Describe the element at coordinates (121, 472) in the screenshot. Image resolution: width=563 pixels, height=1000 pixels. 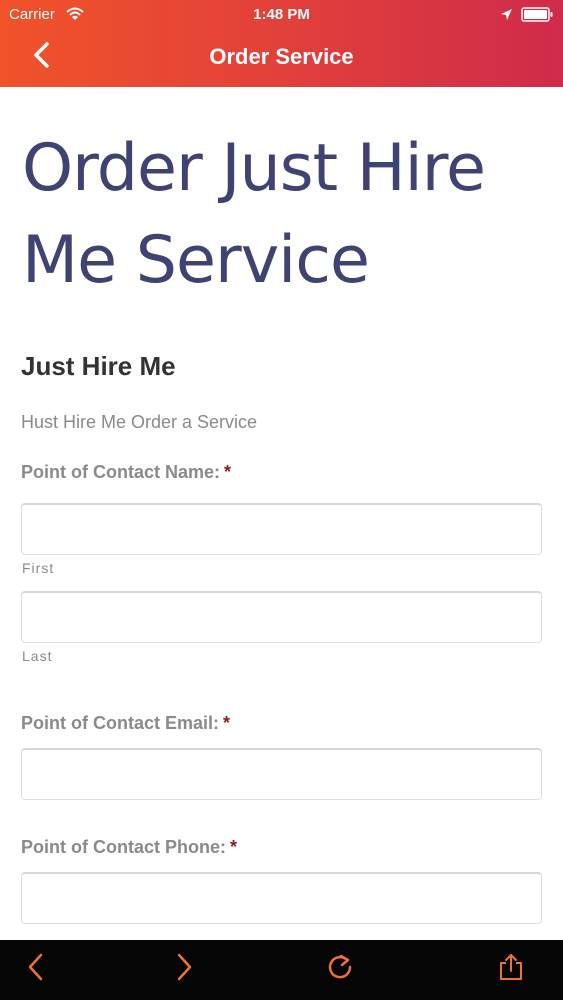
I see `contact-name-label-text: Point of Contact Name:` at that location.